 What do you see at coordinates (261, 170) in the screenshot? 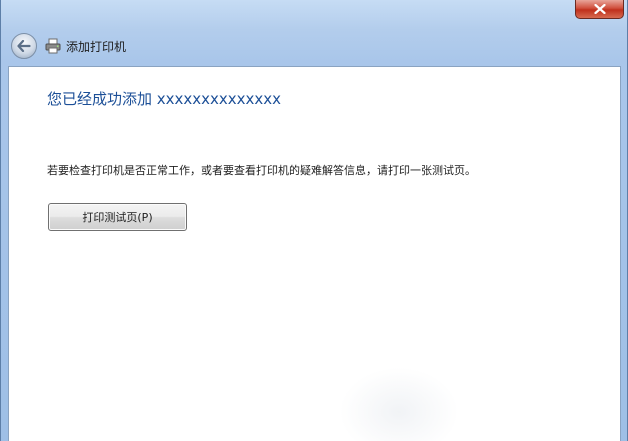
I see `test-page-instructions: 若要检查打印机是否正常工作，或者要查看打印机的疑难解答信息，请打印一张测试页。` at bounding box center [261, 170].